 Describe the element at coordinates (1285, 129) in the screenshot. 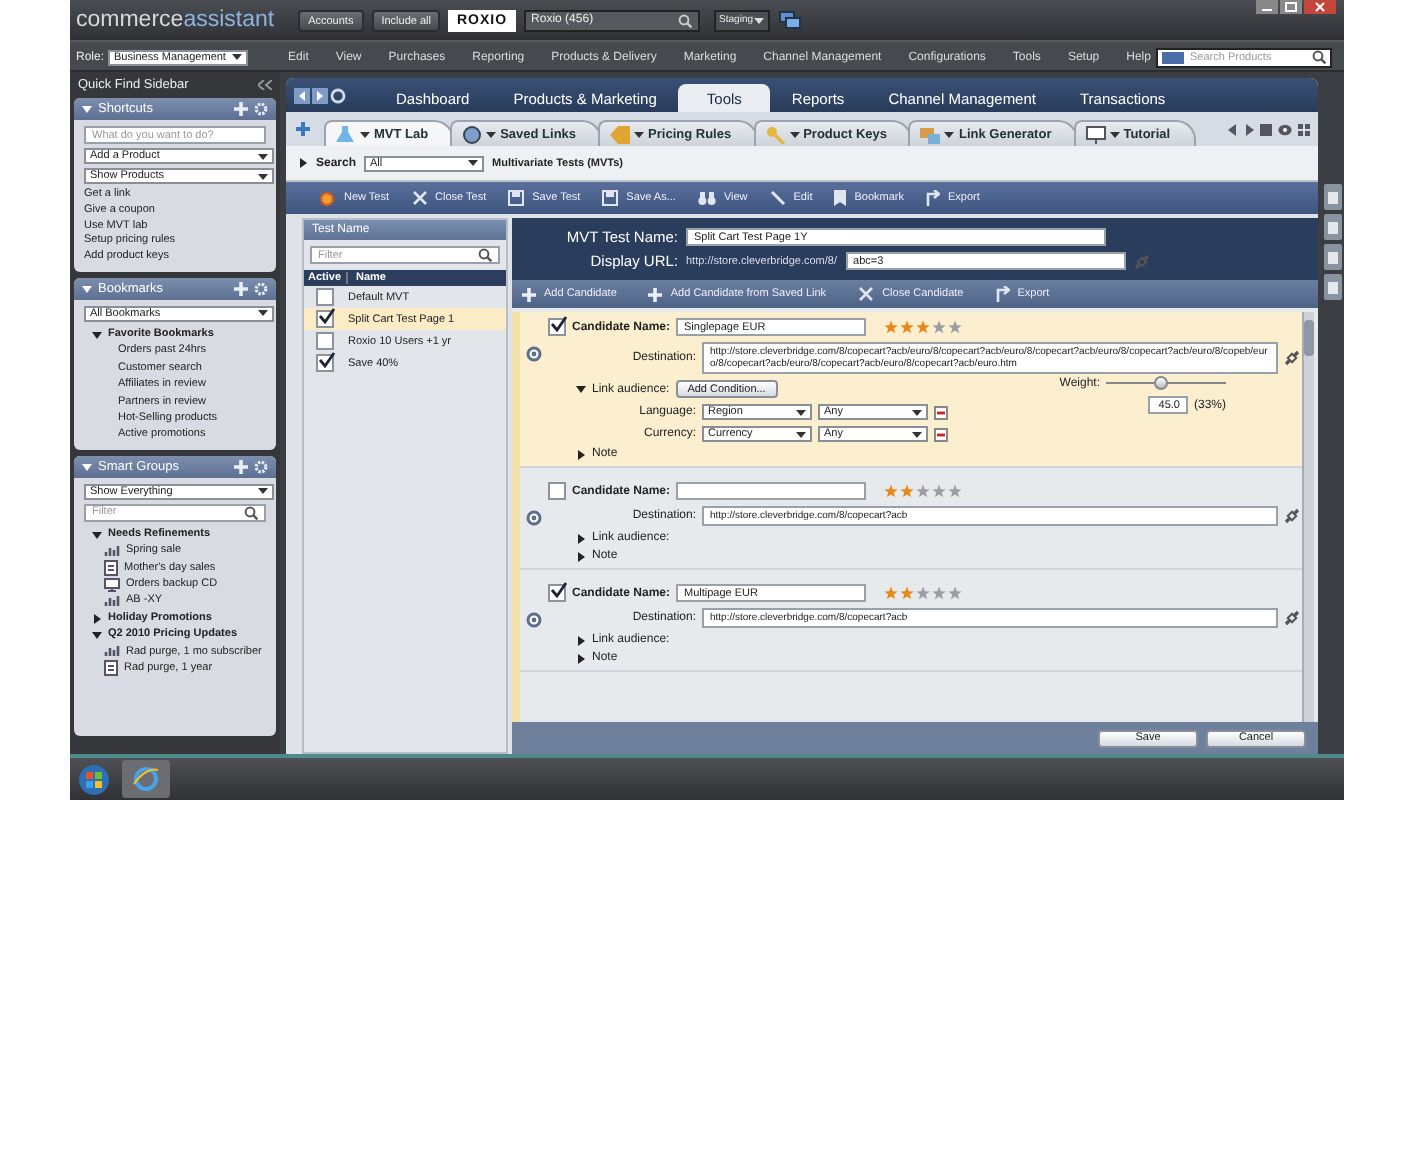

I see `eye-icon` at that location.